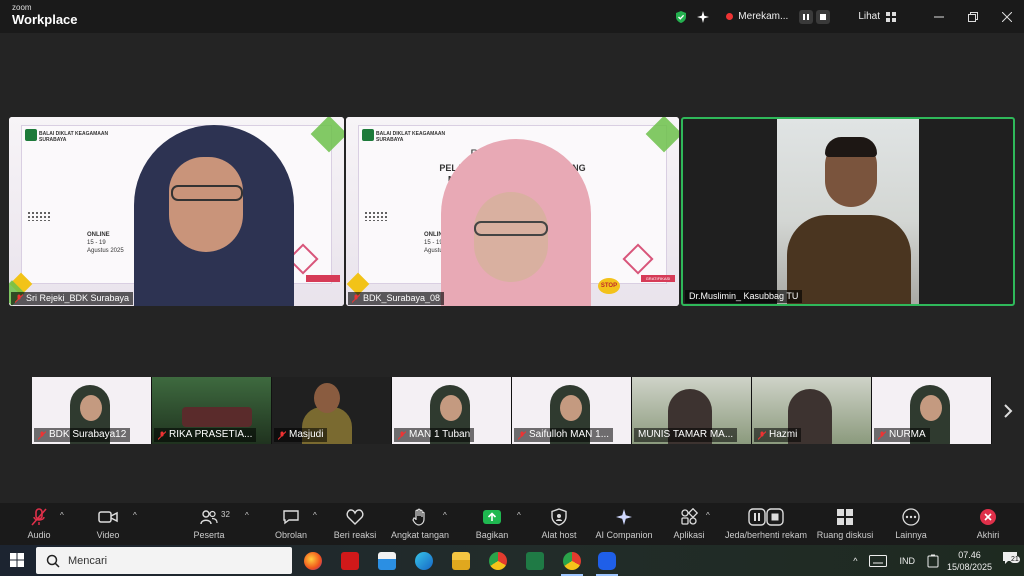 This screenshot has height=576, width=1024. Describe the element at coordinates (209, 524) in the screenshot. I see `participants-button: Peserta` at that location.